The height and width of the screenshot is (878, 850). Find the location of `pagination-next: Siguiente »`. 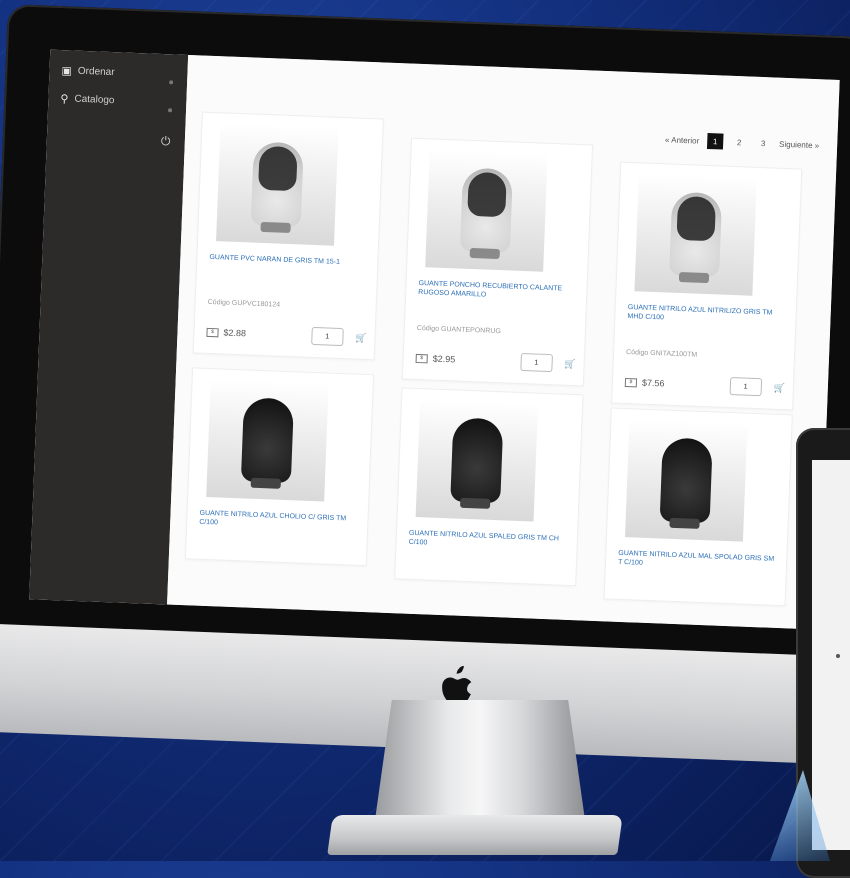

pagination-next: Siguiente » is located at coordinates (799, 144).